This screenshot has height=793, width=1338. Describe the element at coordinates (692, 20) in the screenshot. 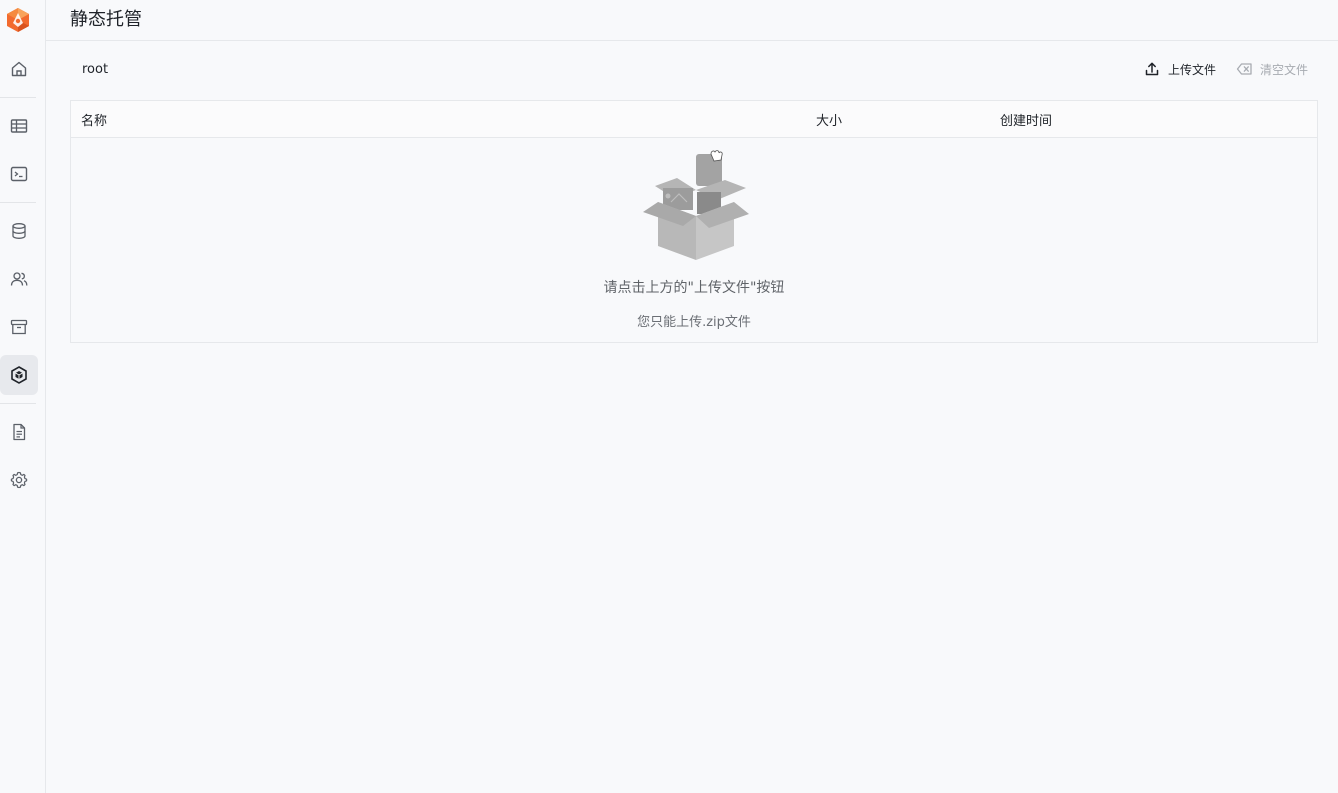

I see `topbar: 静态托管` at that location.